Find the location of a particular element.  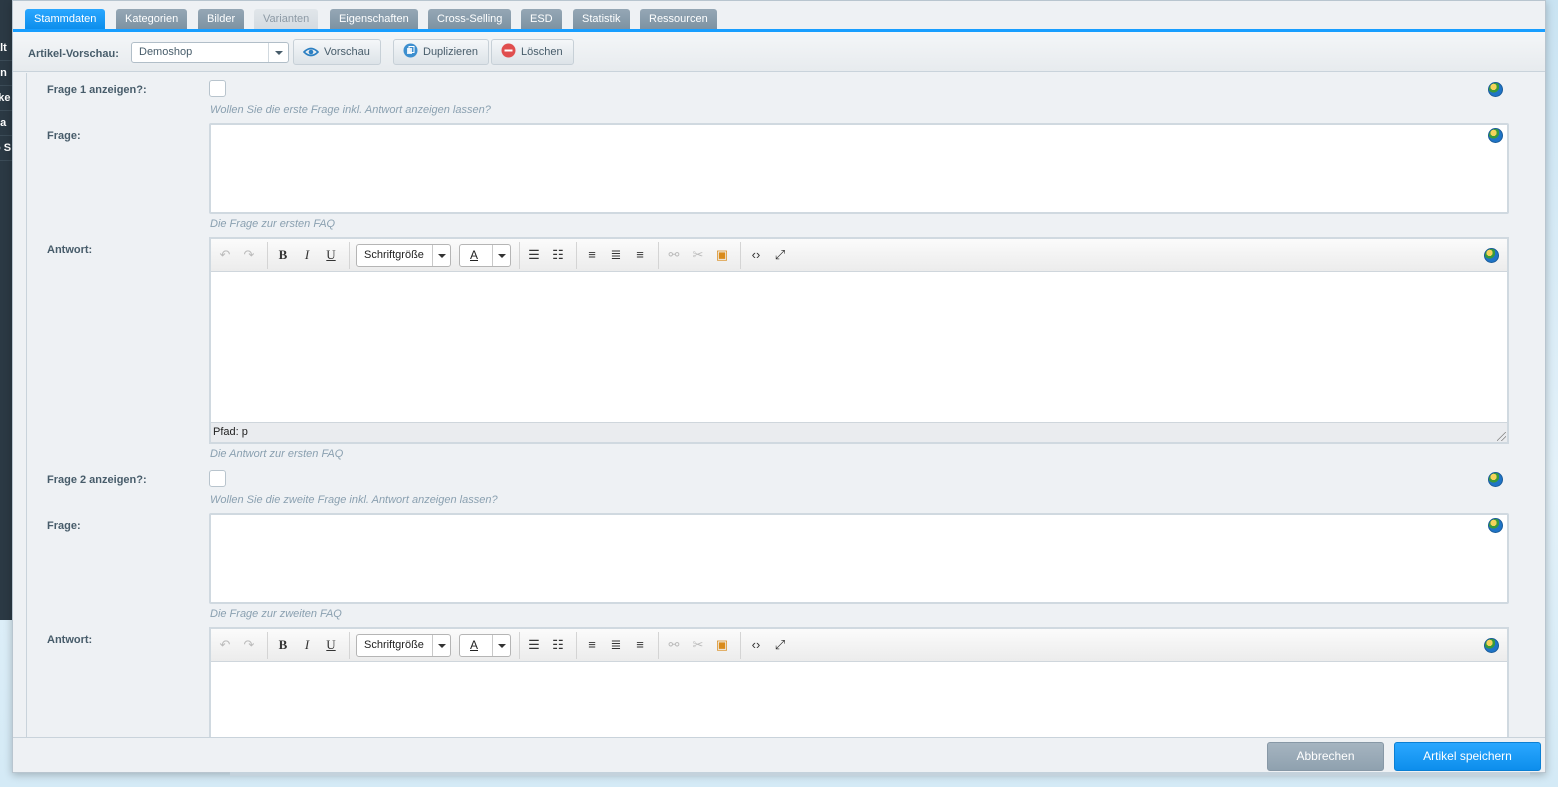

delete-button-label: Löschen is located at coordinates (542, 52).